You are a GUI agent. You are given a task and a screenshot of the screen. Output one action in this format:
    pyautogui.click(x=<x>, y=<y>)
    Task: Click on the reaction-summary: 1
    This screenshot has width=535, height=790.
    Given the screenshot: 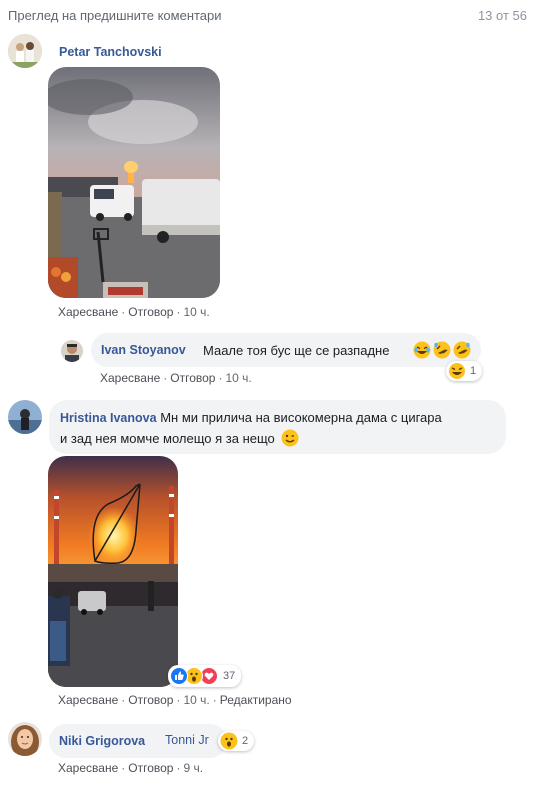 What is the action you would take?
    pyautogui.click(x=464, y=371)
    